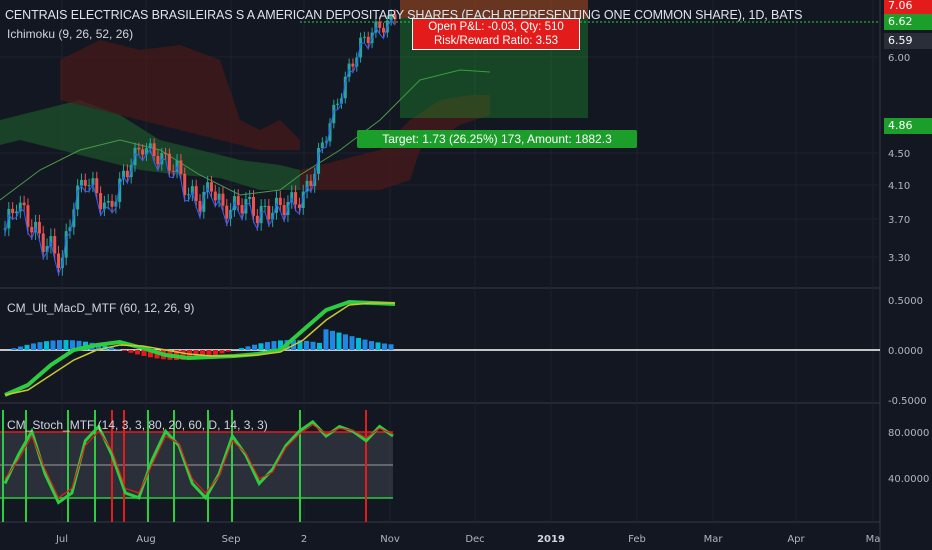  I want to click on time-tick-label: Sep, so click(231, 539).